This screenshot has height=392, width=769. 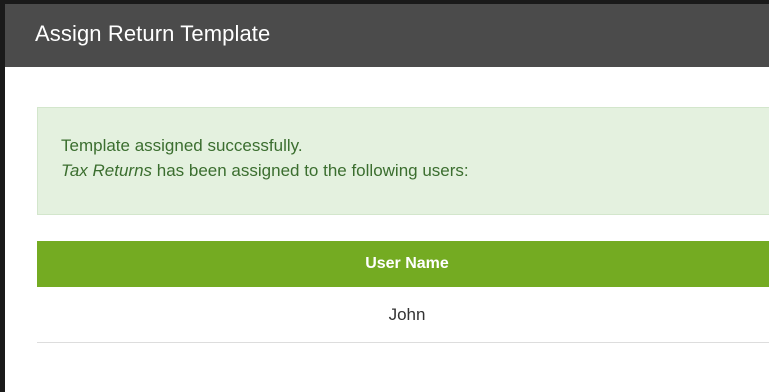 I want to click on user-name-cell: John, so click(x=403, y=315).